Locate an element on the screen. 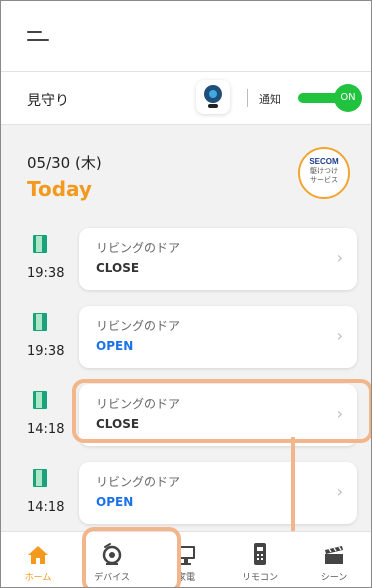 Image resolution: width=372 pixels, height=588 pixels. top-bar is located at coordinates (186, 36).